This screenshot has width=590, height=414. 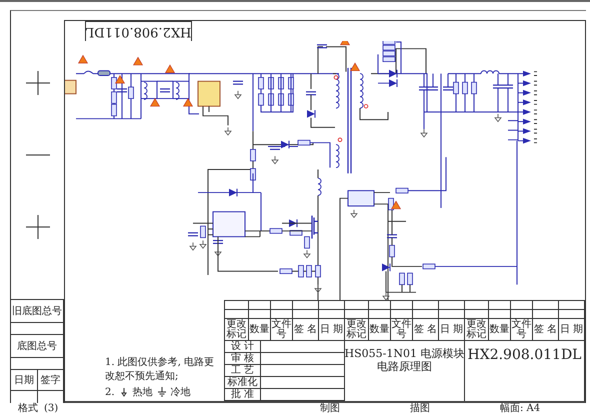 What do you see at coordinates (525, 356) in the screenshot?
I see `drawing-number: HX2.908.011DL` at bounding box center [525, 356].